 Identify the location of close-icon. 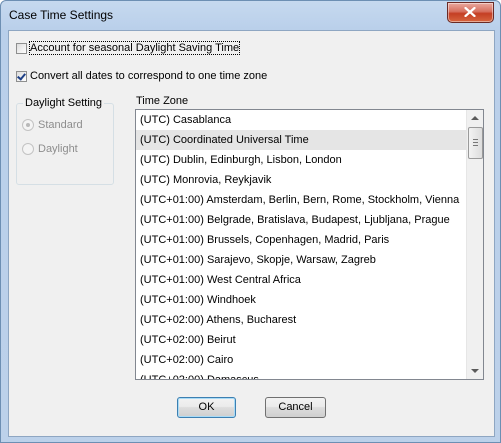
(470, 12).